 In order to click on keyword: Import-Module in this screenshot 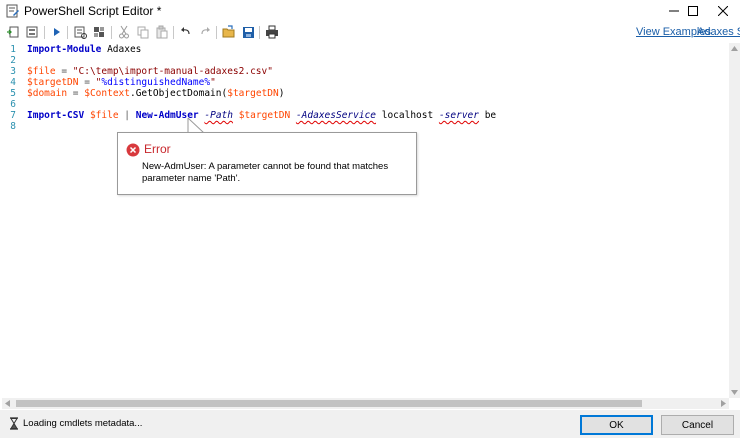, I will do `click(64, 49)`.